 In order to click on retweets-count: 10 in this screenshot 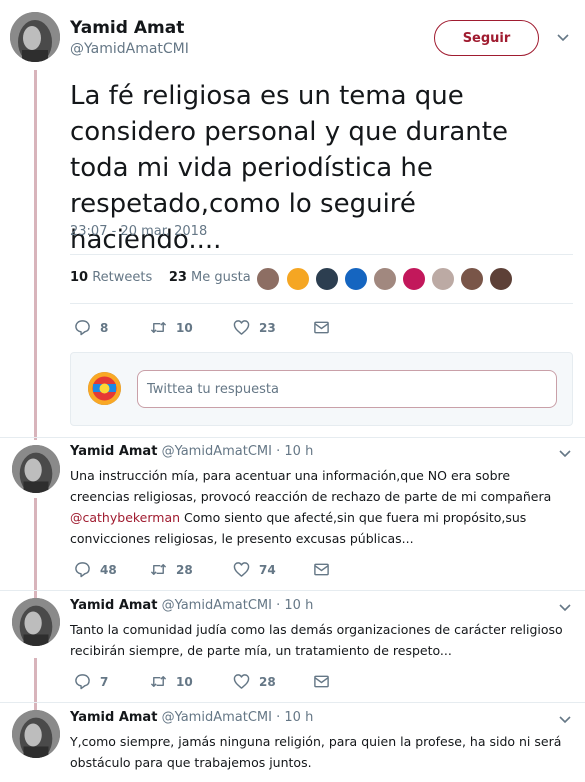, I will do `click(79, 277)`.